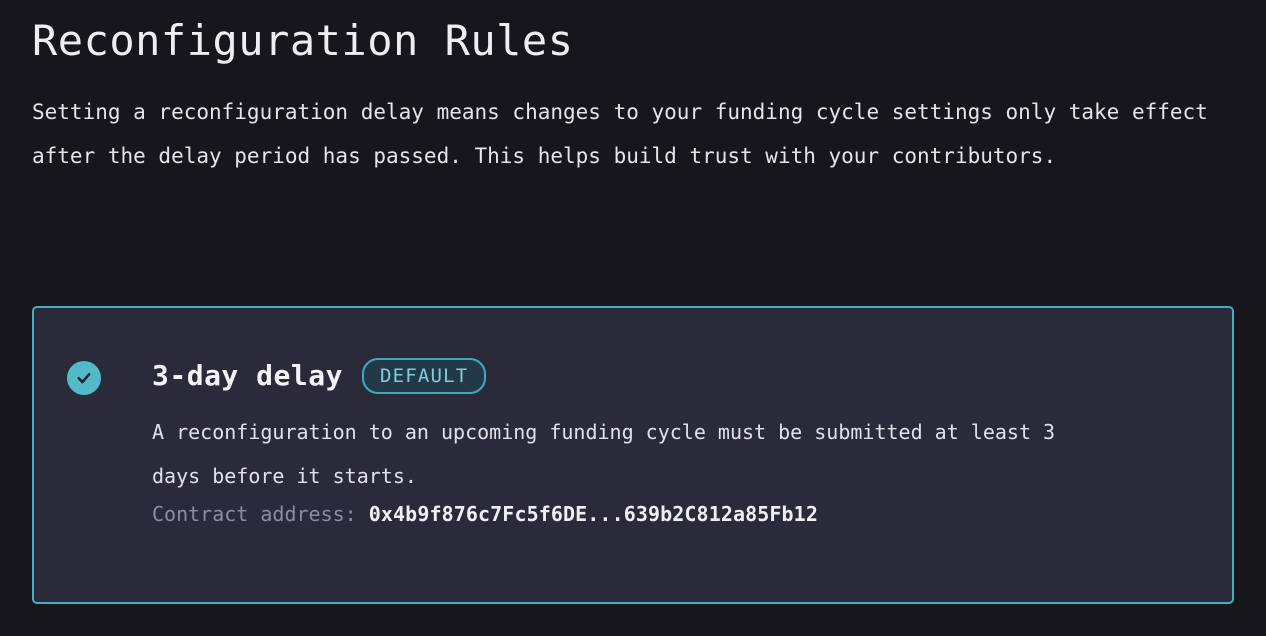 The image size is (1266, 636). I want to click on card-header: 3-day delay DEFAULT, so click(632, 376).